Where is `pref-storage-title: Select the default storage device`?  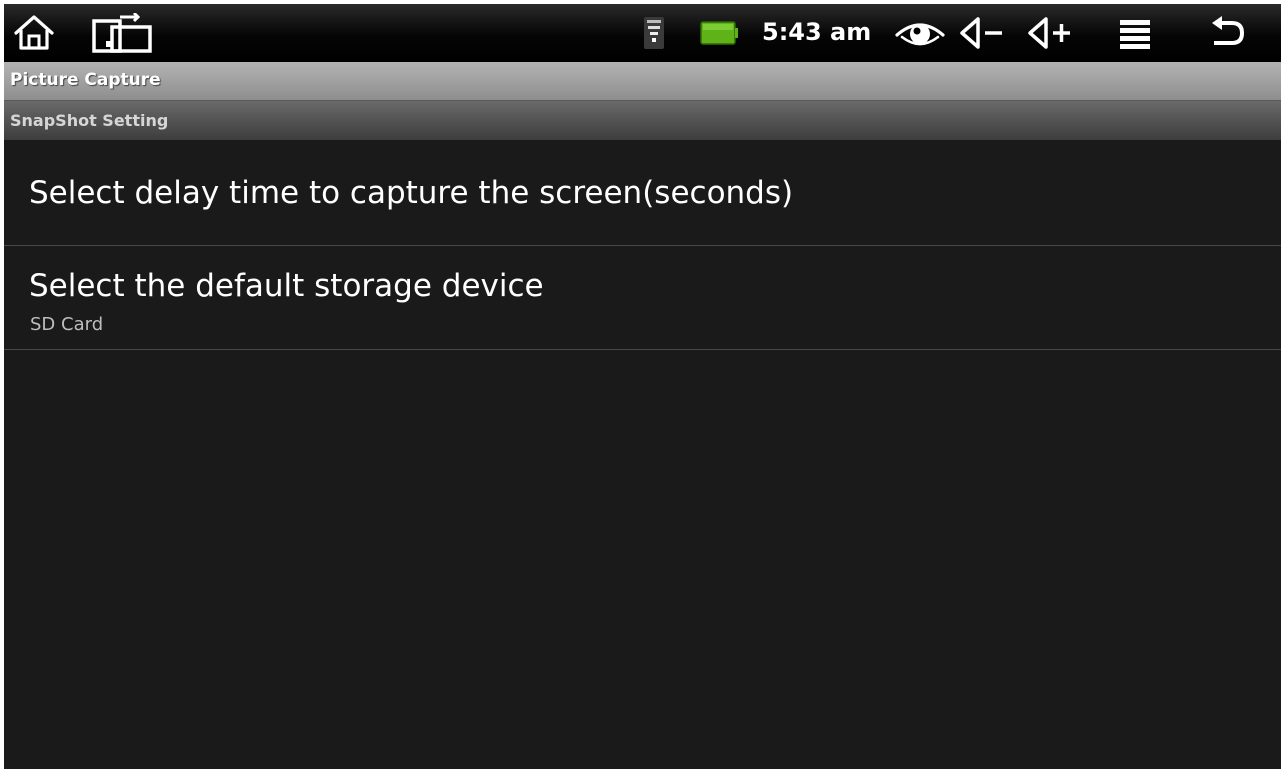 pref-storage-title: Select the default storage device is located at coordinates (286, 286).